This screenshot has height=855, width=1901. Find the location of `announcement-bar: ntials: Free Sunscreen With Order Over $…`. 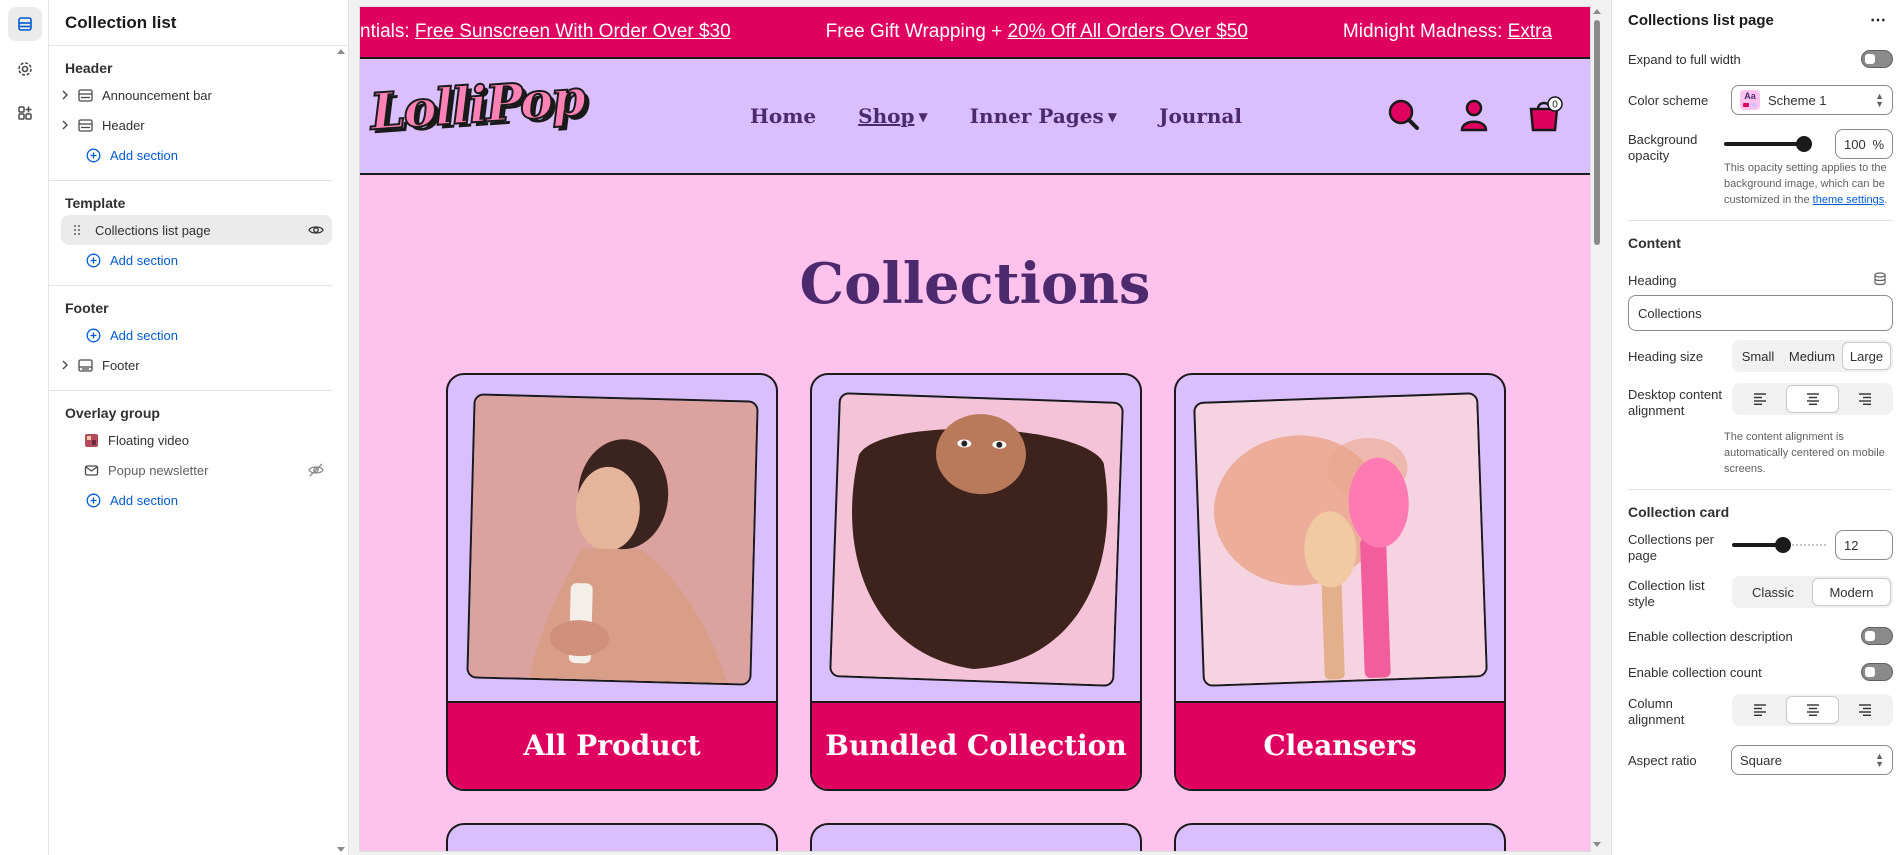

announcement-bar: ntials: Free Sunscreen With Order Over $… is located at coordinates (975, 33).